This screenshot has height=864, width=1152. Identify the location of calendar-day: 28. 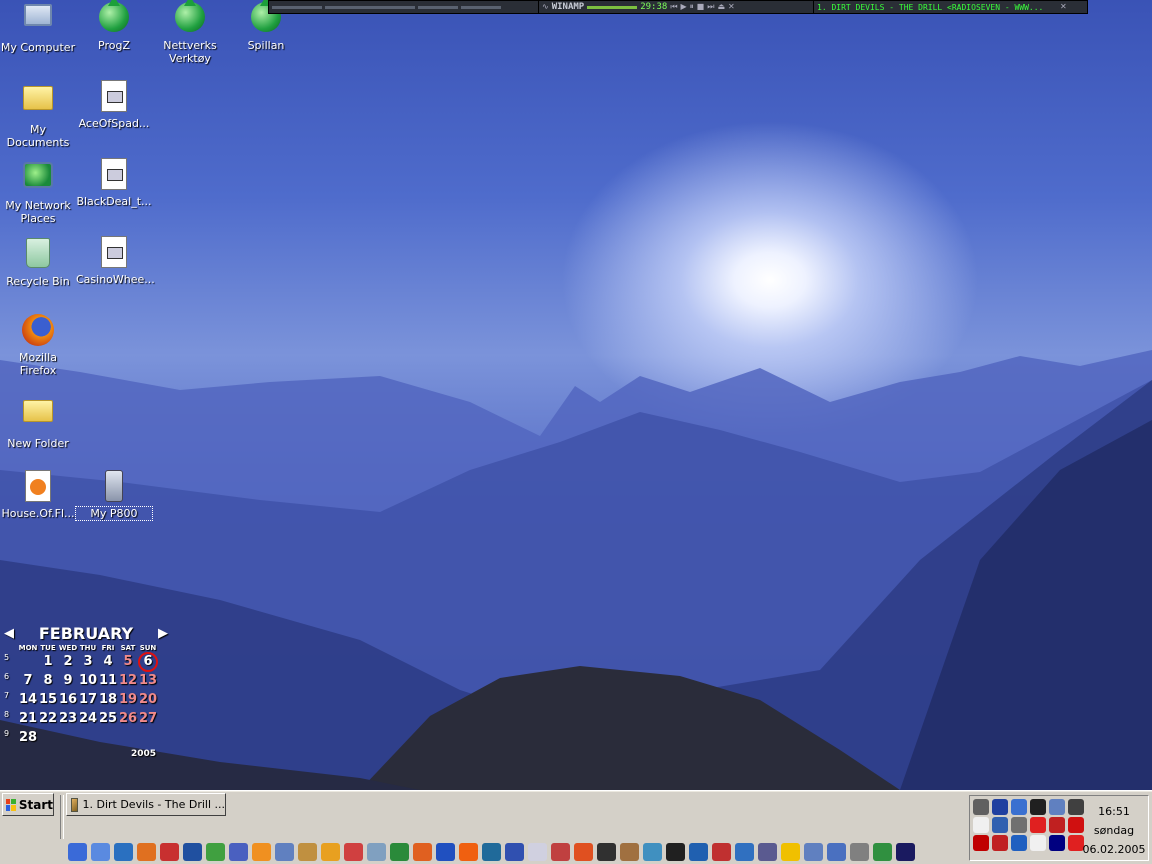
(28, 737).